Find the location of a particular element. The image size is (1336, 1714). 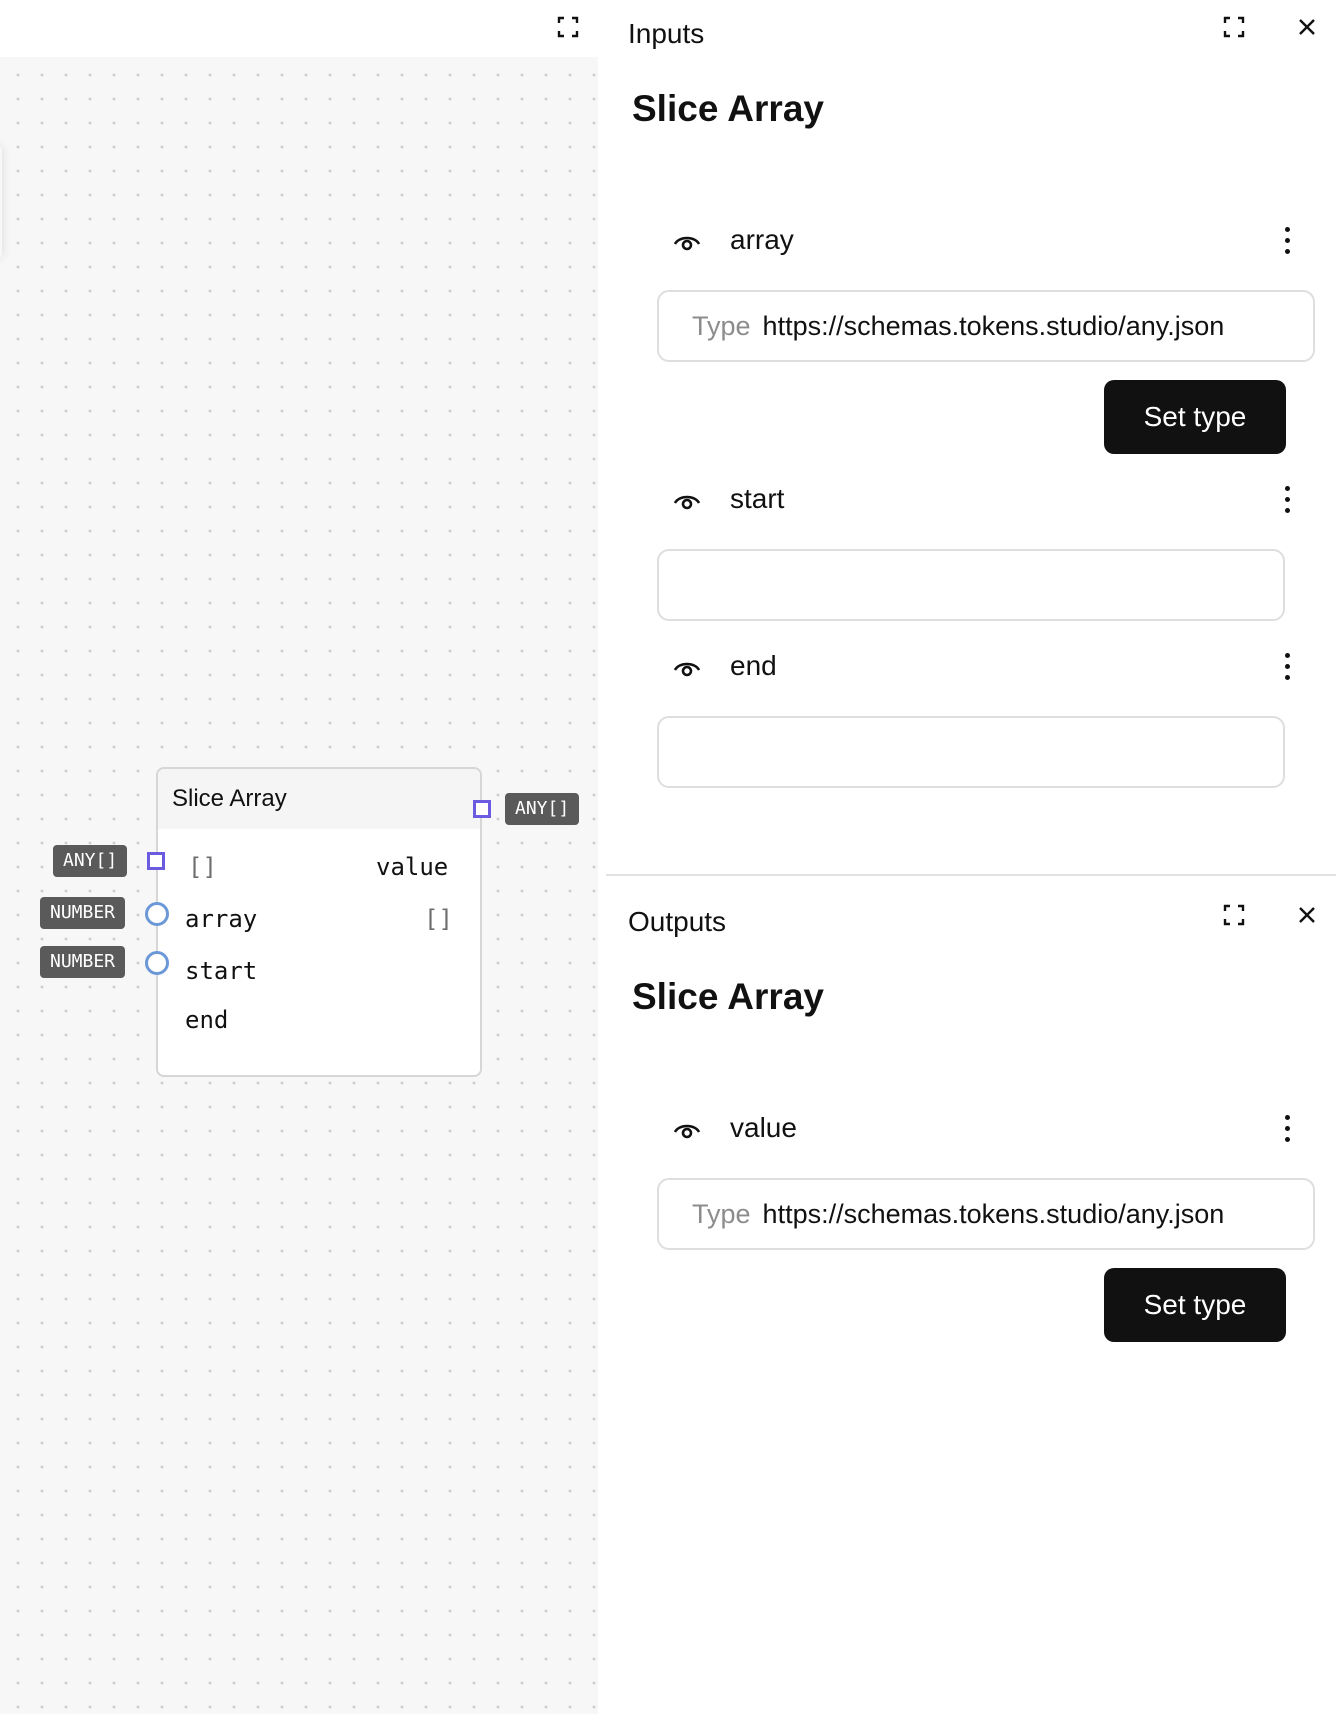

start-type-badge: NUMBER is located at coordinates (83, 913).